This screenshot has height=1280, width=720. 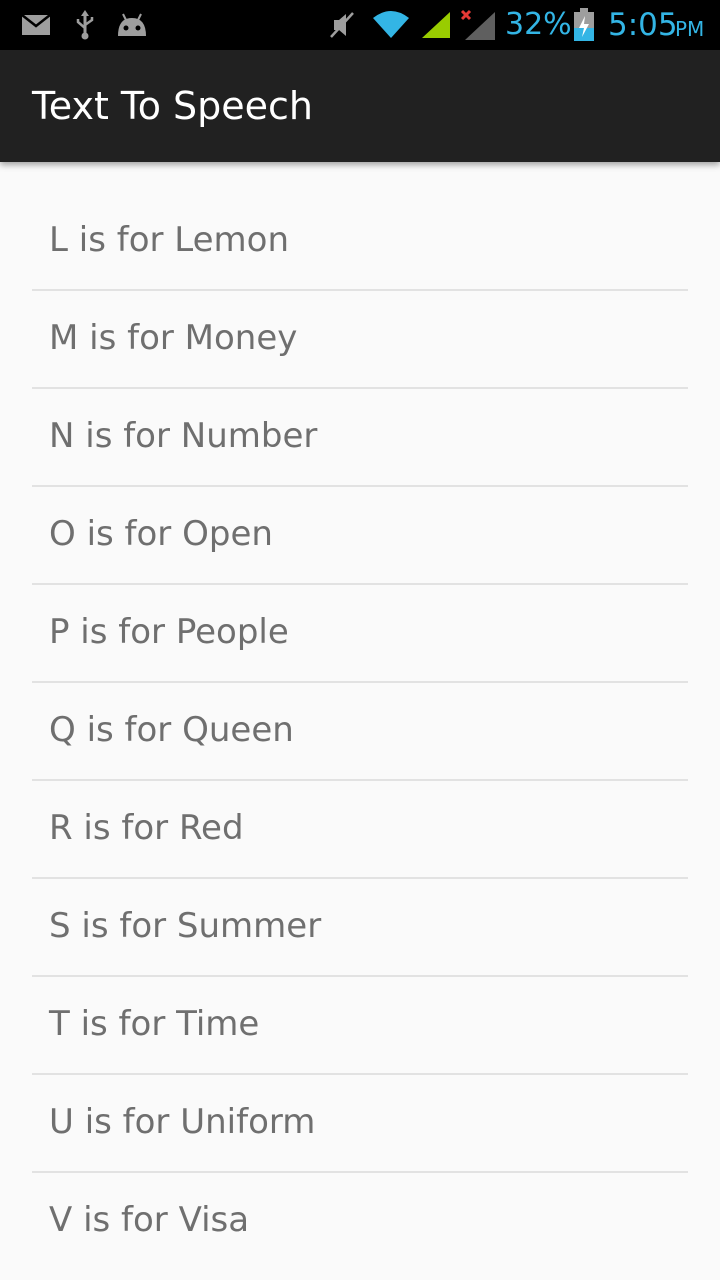 I want to click on list-item: T is for Time, so click(x=360, y=1025).